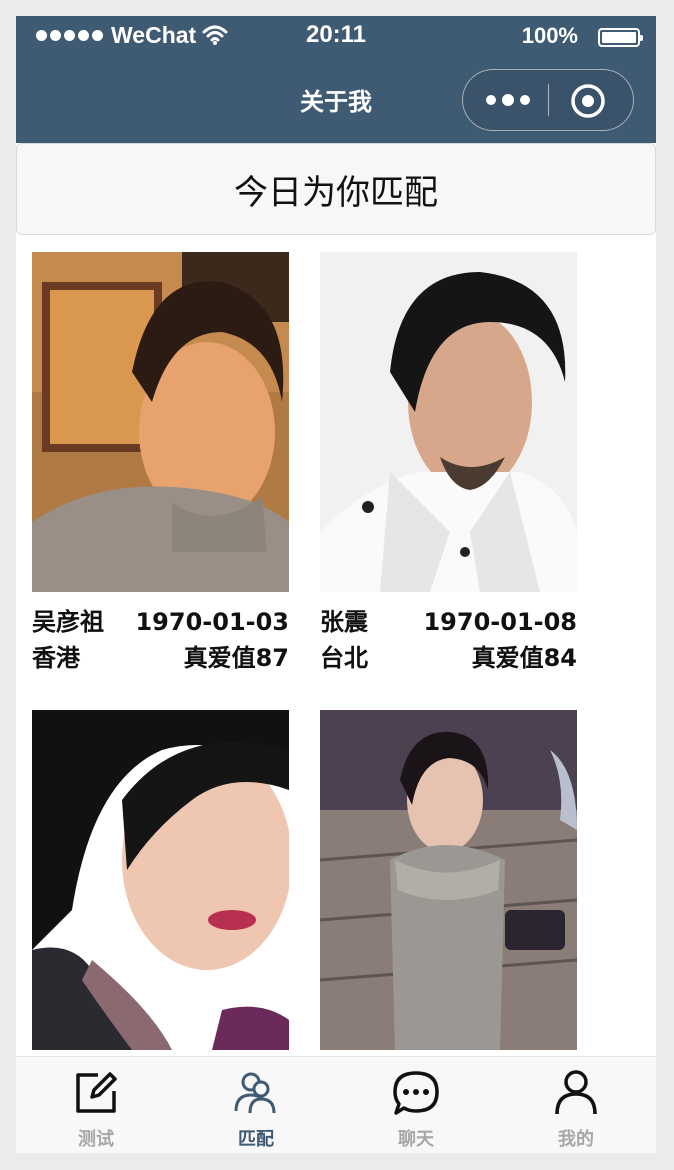  Describe the element at coordinates (500, 622) in the screenshot. I see `profile-birthdate: 1970-01-08` at that location.